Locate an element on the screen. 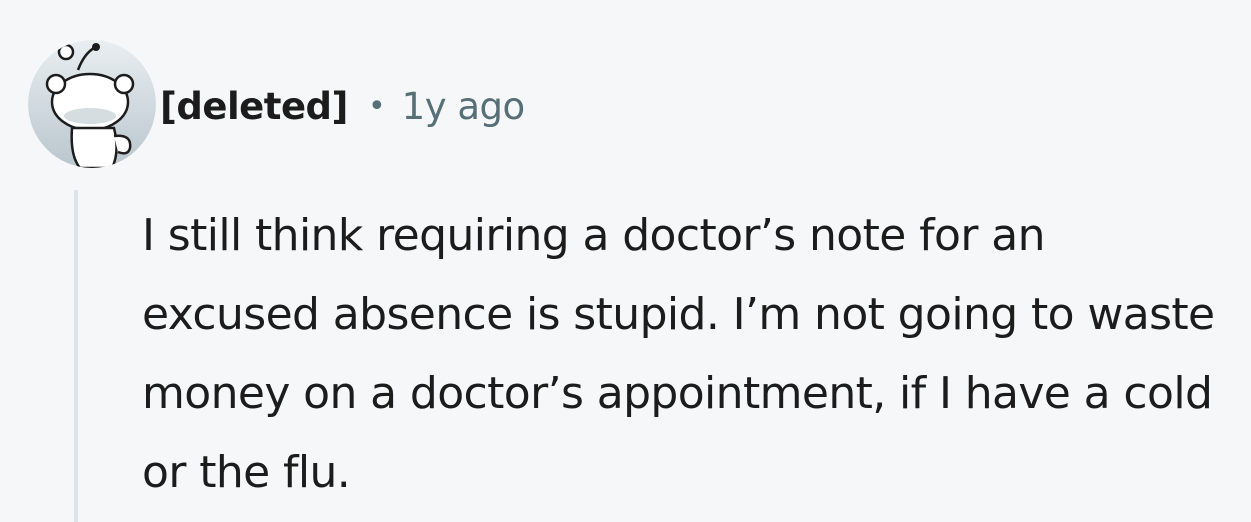 The height and width of the screenshot is (522, 1251). author-name: [deleted] is located at coordinates (254, 106).